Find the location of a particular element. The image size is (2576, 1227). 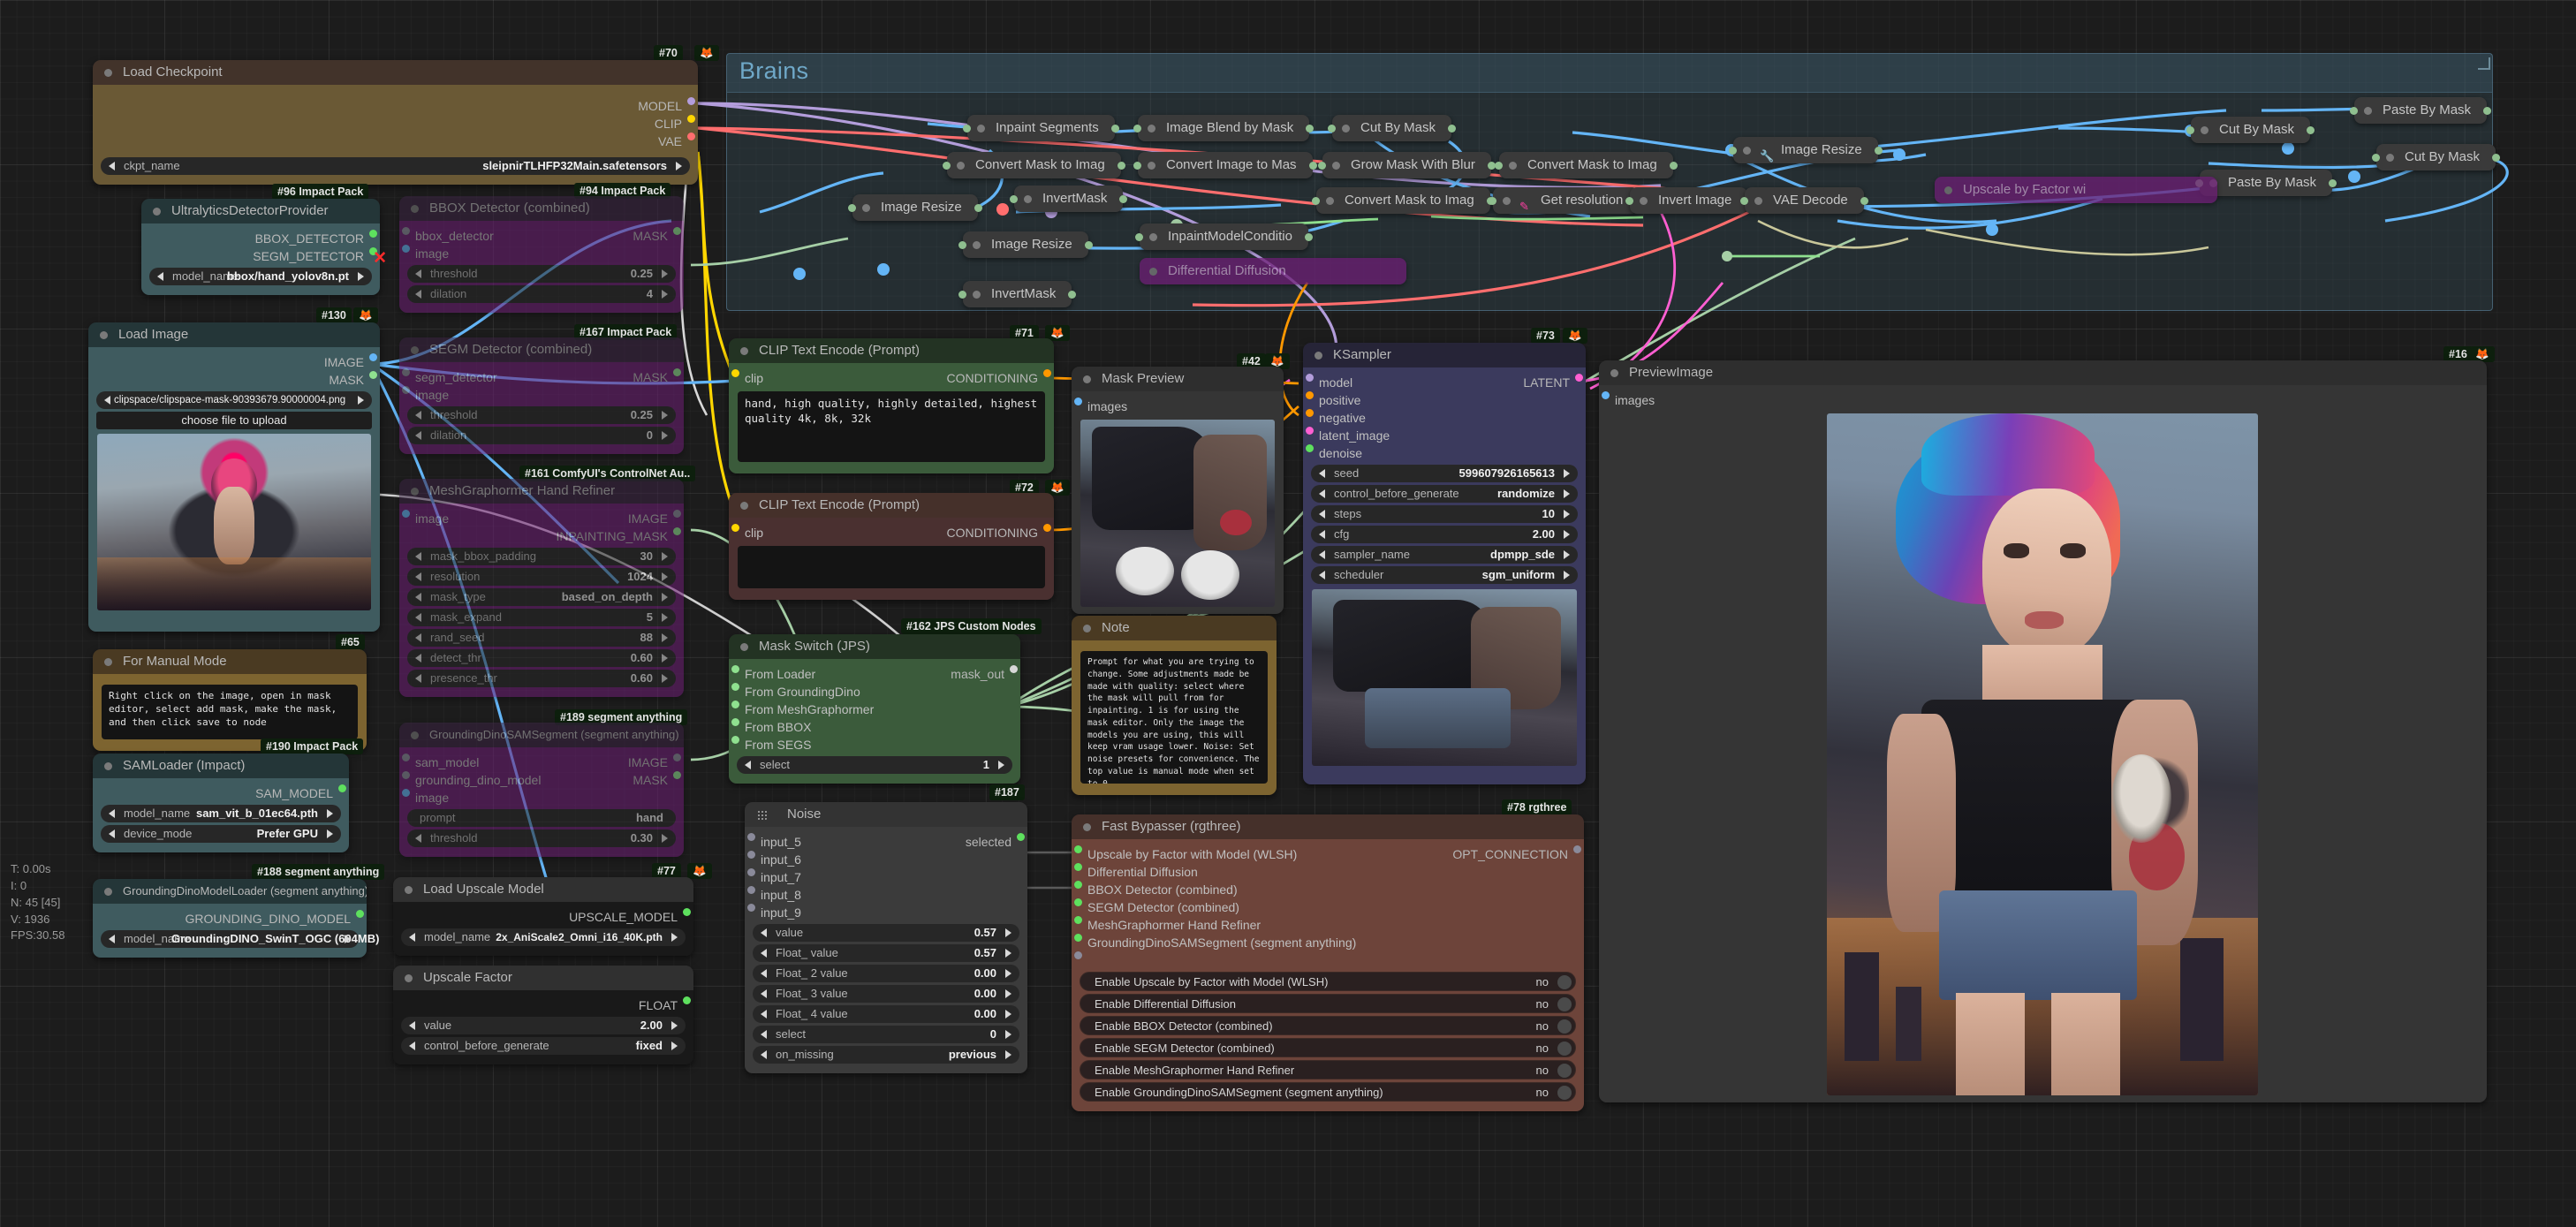

node-titlebar: BBOX Detector (combined) is located at coordinates (541, 208).